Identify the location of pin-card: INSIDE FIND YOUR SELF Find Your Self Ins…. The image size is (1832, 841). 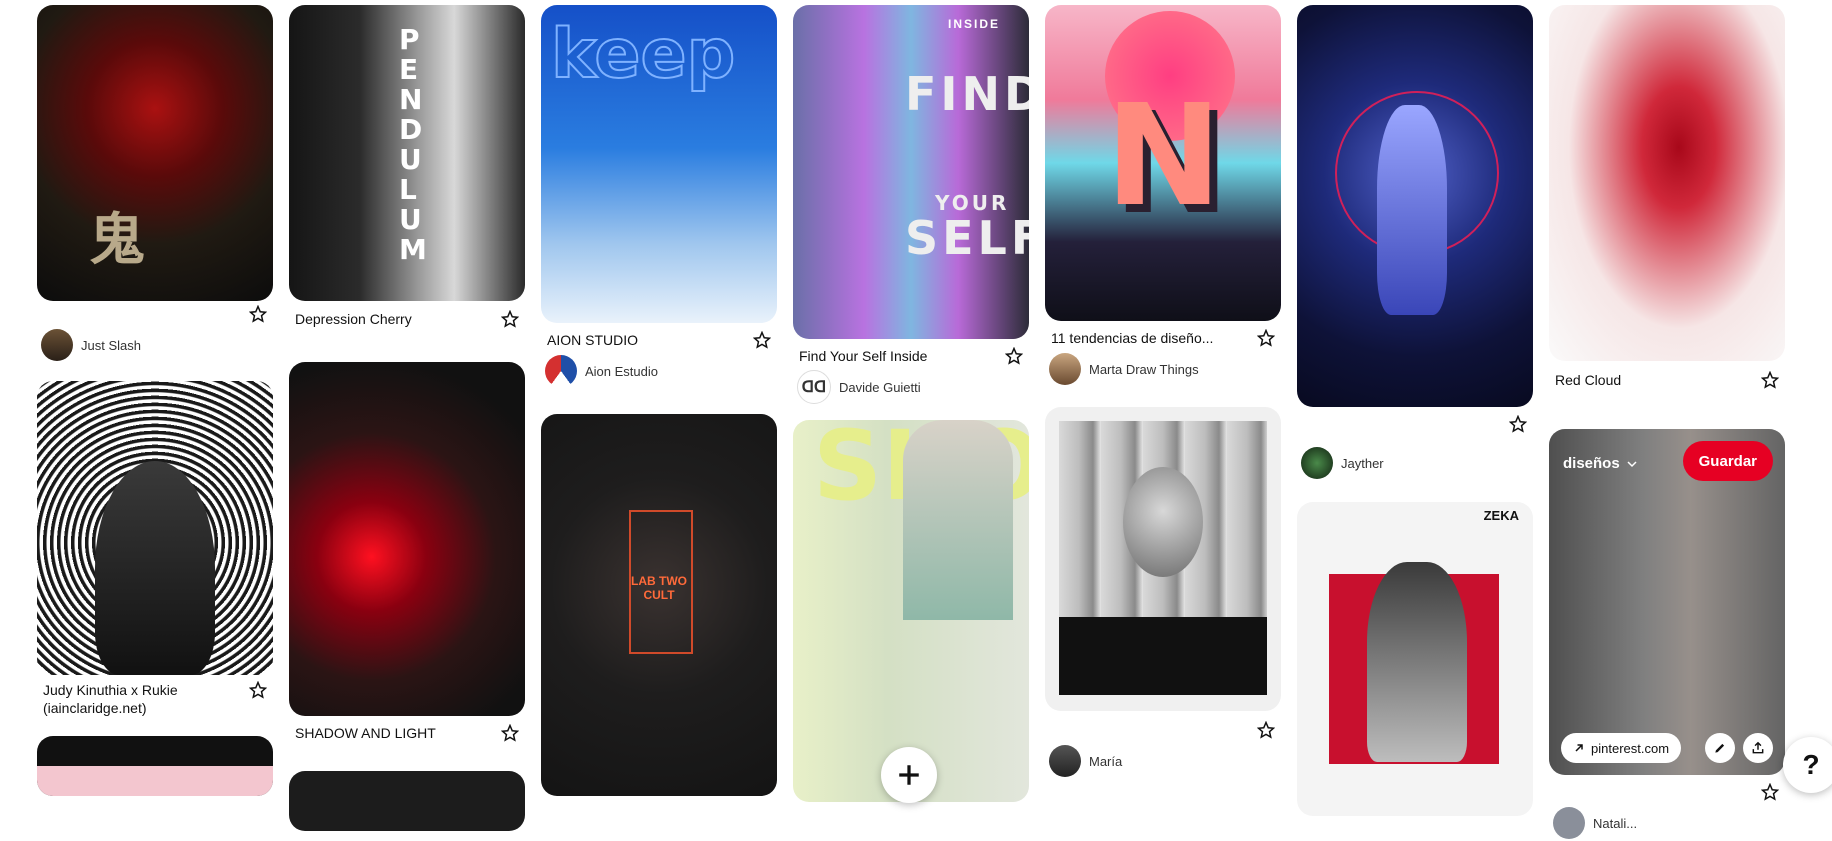
(911, 205).